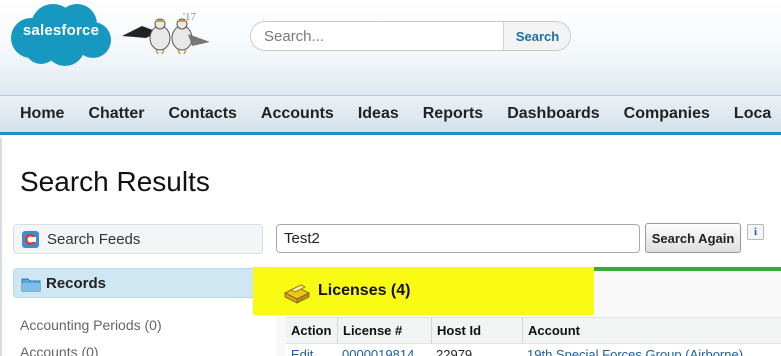 This screenshot has height=356, width=781. I want to click on tab-reports: Reports, so click(453, 114).